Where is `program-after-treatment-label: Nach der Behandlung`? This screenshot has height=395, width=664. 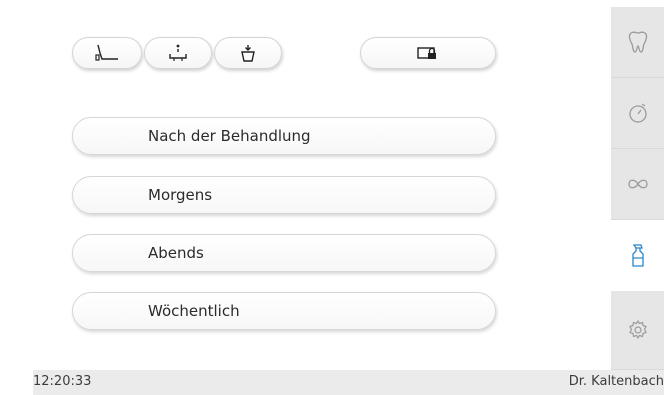
program-after-treatment-label: Nach der Behandlung is located at coordinates (229, 136).